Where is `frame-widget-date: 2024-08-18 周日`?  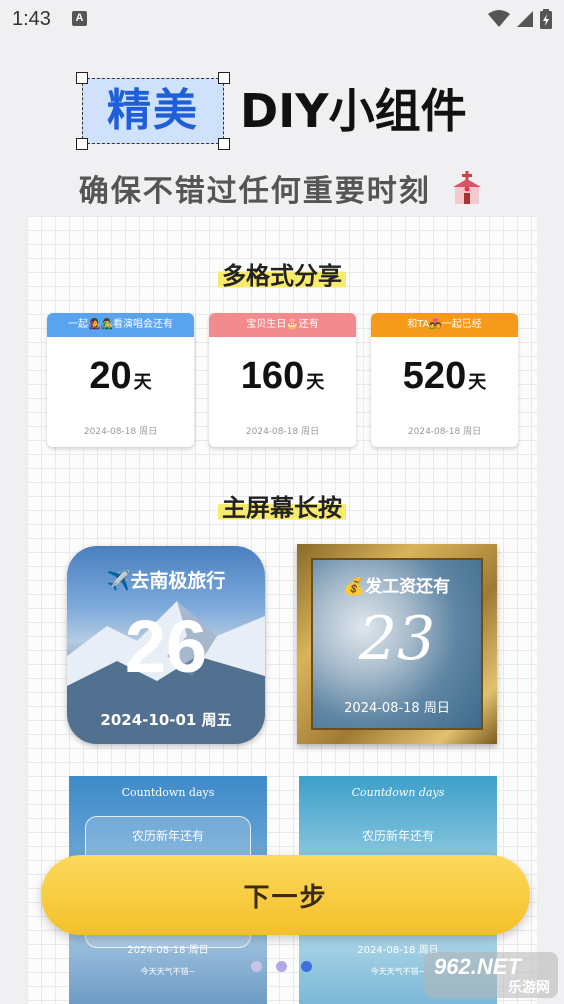
frame-widget-date: 2024-08-18 周日 is located at coordinates (397, 708).